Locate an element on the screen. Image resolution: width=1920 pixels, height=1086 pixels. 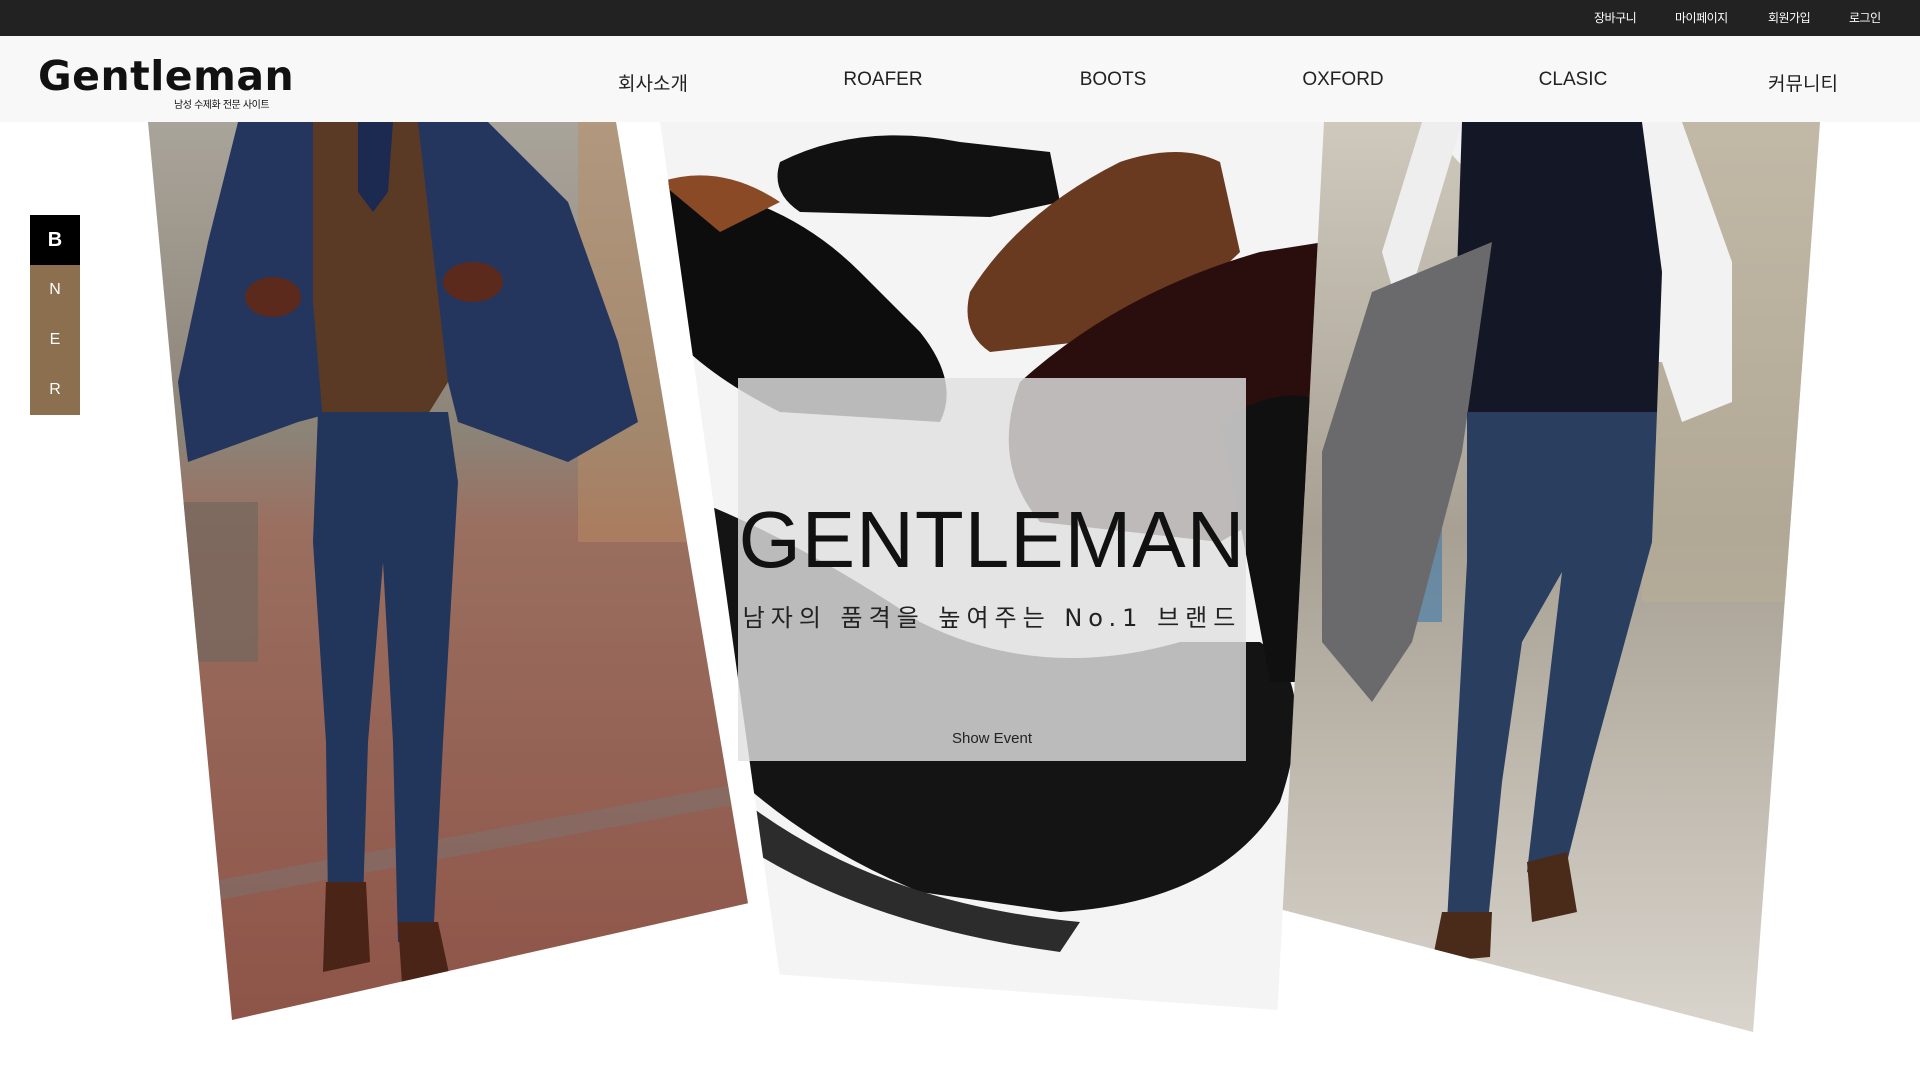
logo-text: Gentleman is located at coordinates (166, 76).